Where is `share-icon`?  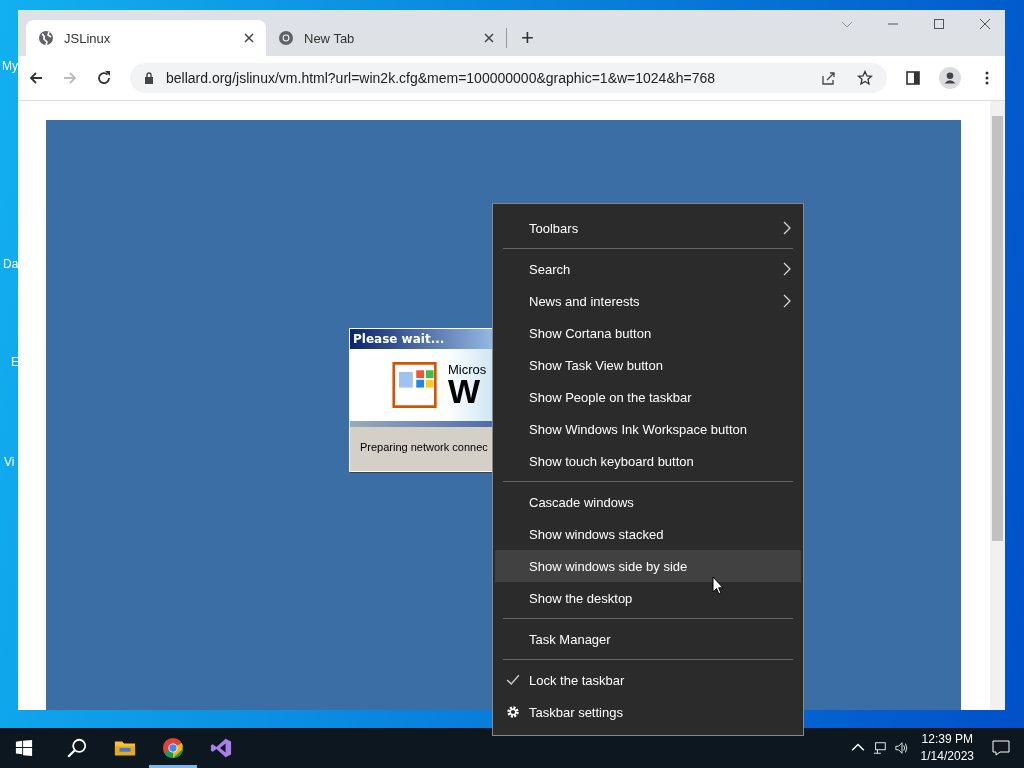
share-icon is located at coordinates (829, 78).